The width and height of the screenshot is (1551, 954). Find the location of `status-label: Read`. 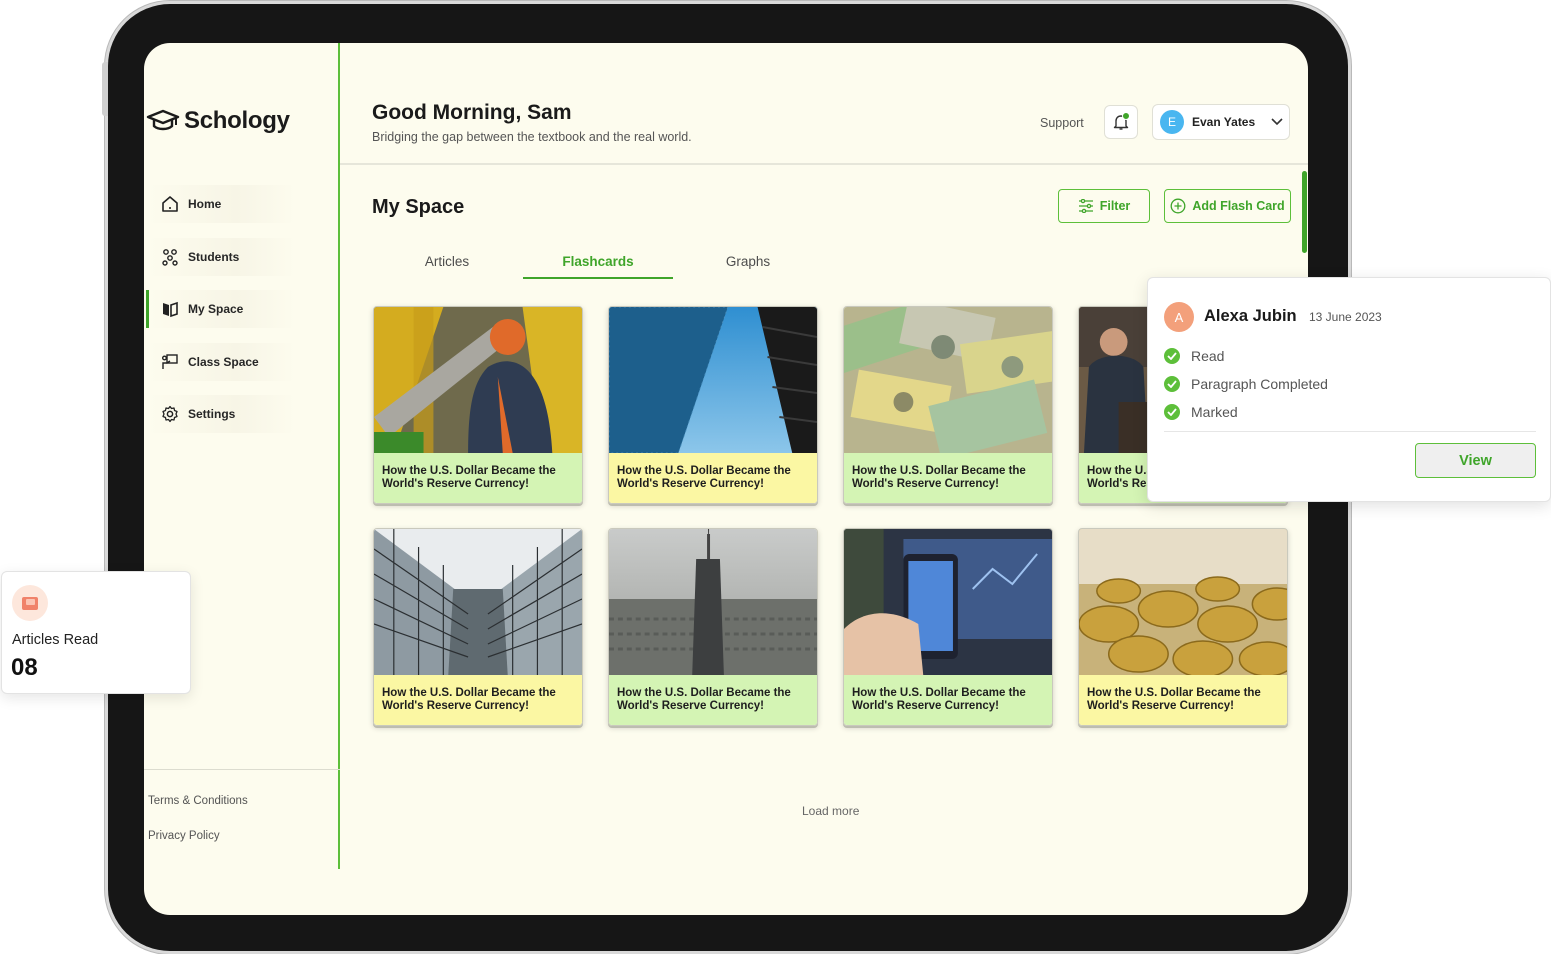

status-label: Read is located at coordinates (1208, 356).